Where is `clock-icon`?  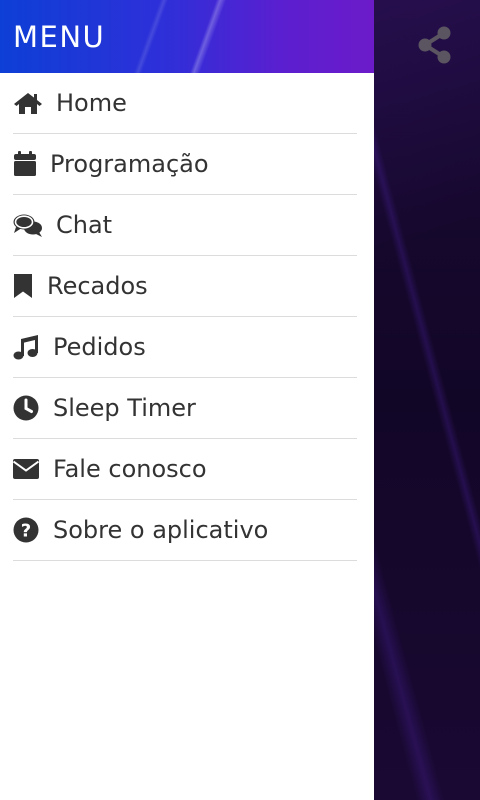
clock-icon is located at coordinates (33, 408).